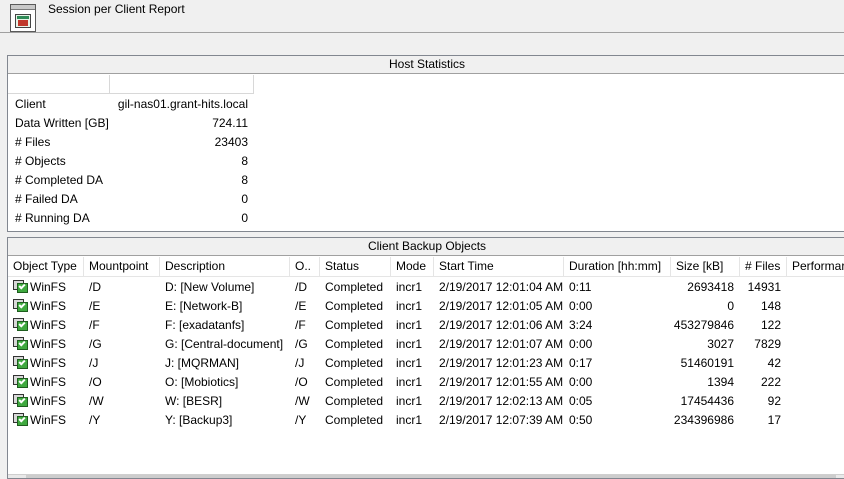  What do you see at coordinates (224, 344) in the screenshot?
I see `cell-description: G: [Central-document]` at bounding box center [224, 344].